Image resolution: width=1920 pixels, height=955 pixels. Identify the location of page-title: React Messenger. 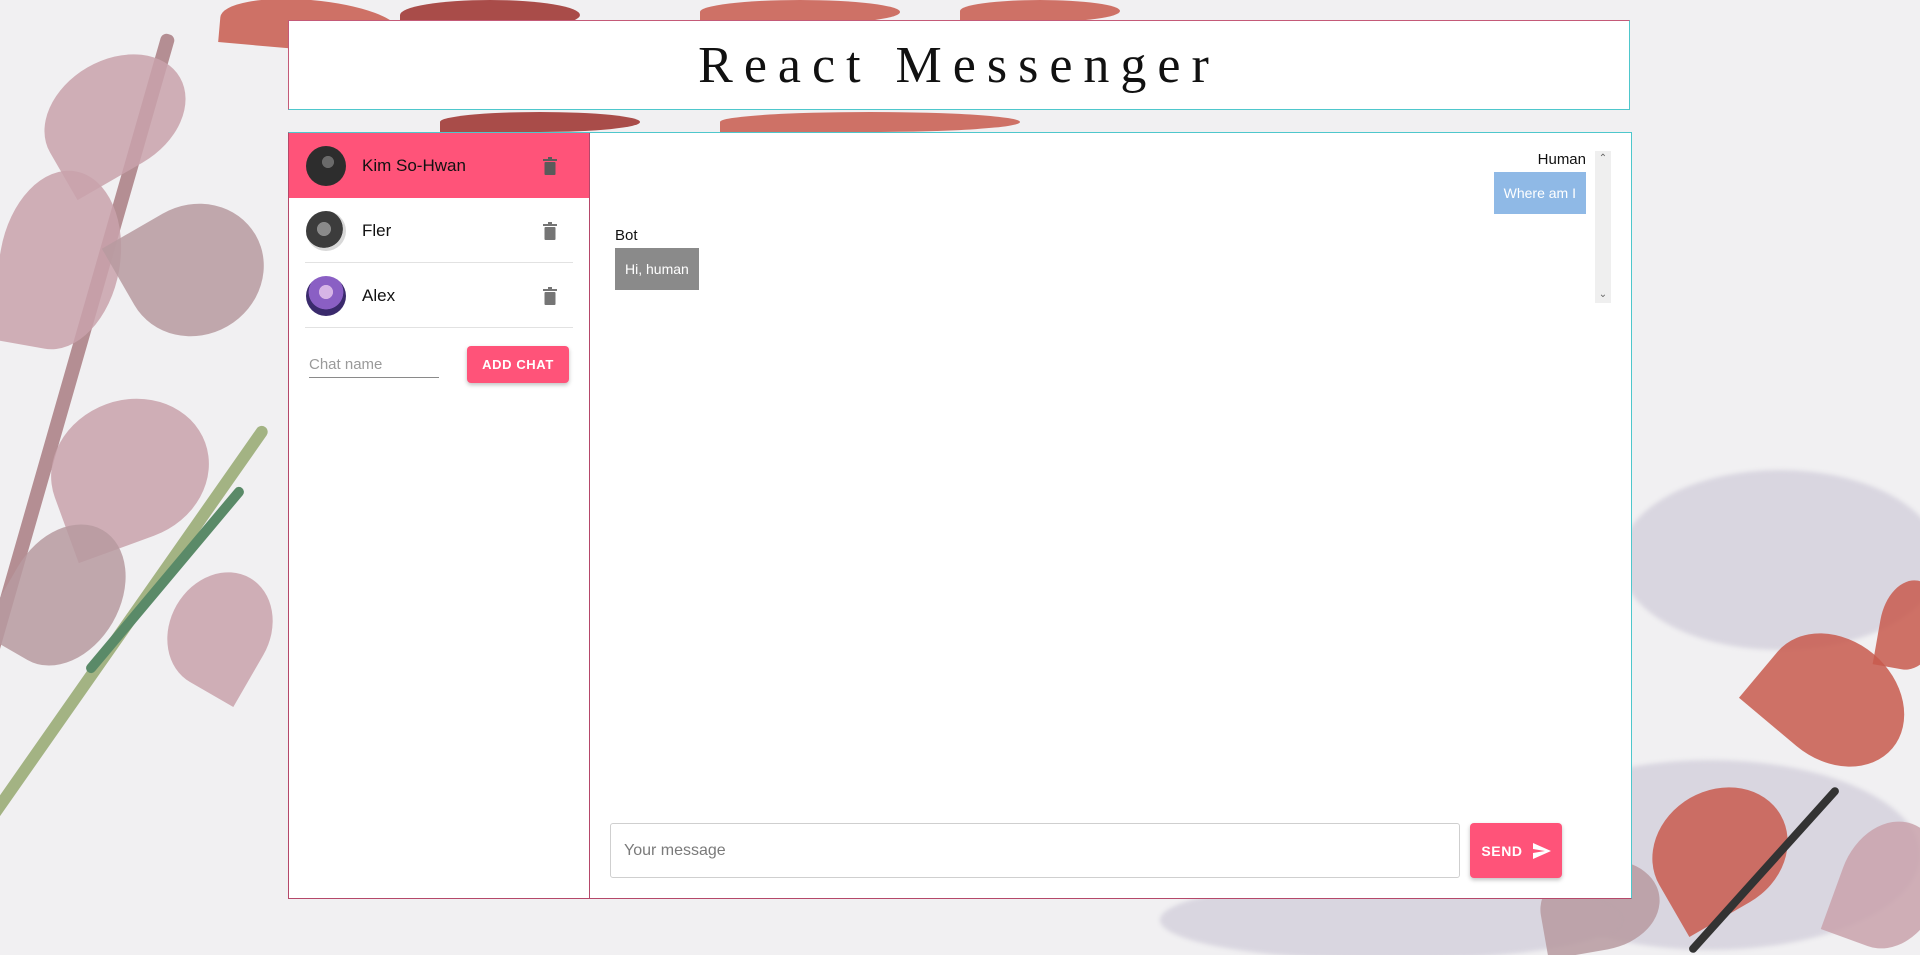
(959, 65).